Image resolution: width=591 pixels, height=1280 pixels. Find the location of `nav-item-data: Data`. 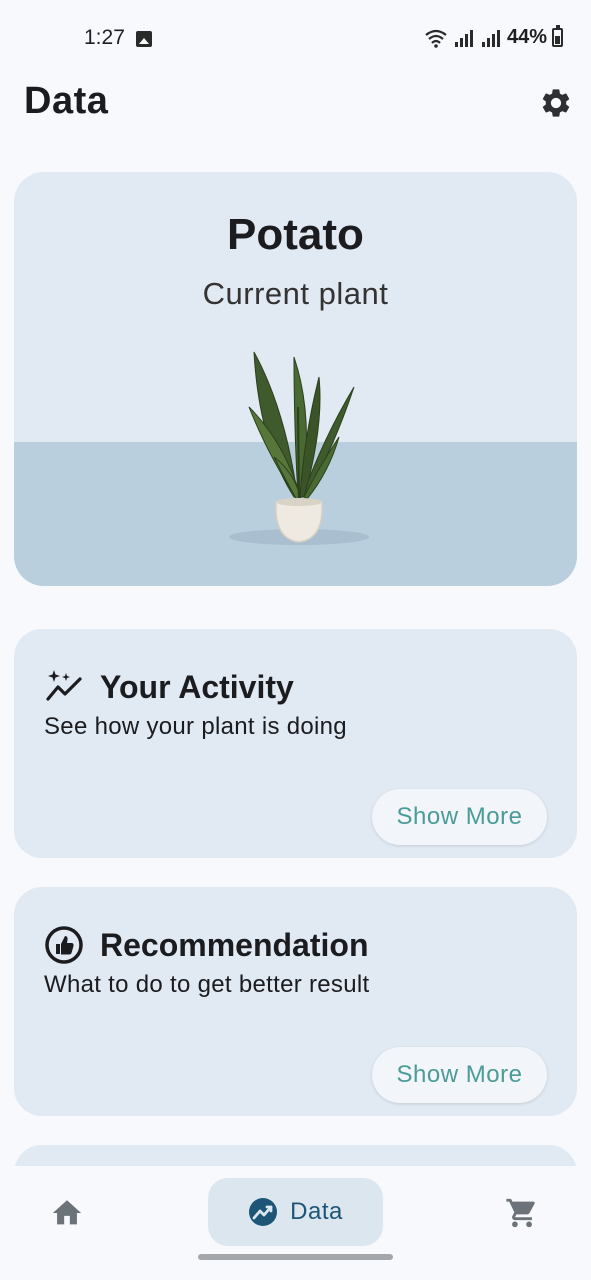

nav-item-data: Data is located at coordinates (295, 1212).